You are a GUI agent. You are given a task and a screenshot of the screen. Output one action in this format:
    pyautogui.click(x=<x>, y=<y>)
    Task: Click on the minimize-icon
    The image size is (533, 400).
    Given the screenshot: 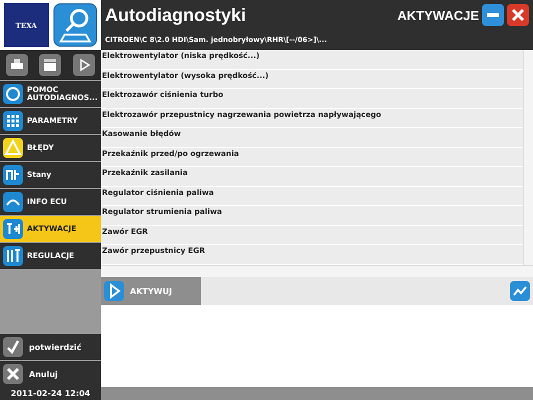 What is the action you would take?
    pyautogui.click(x=493, y=15)
    